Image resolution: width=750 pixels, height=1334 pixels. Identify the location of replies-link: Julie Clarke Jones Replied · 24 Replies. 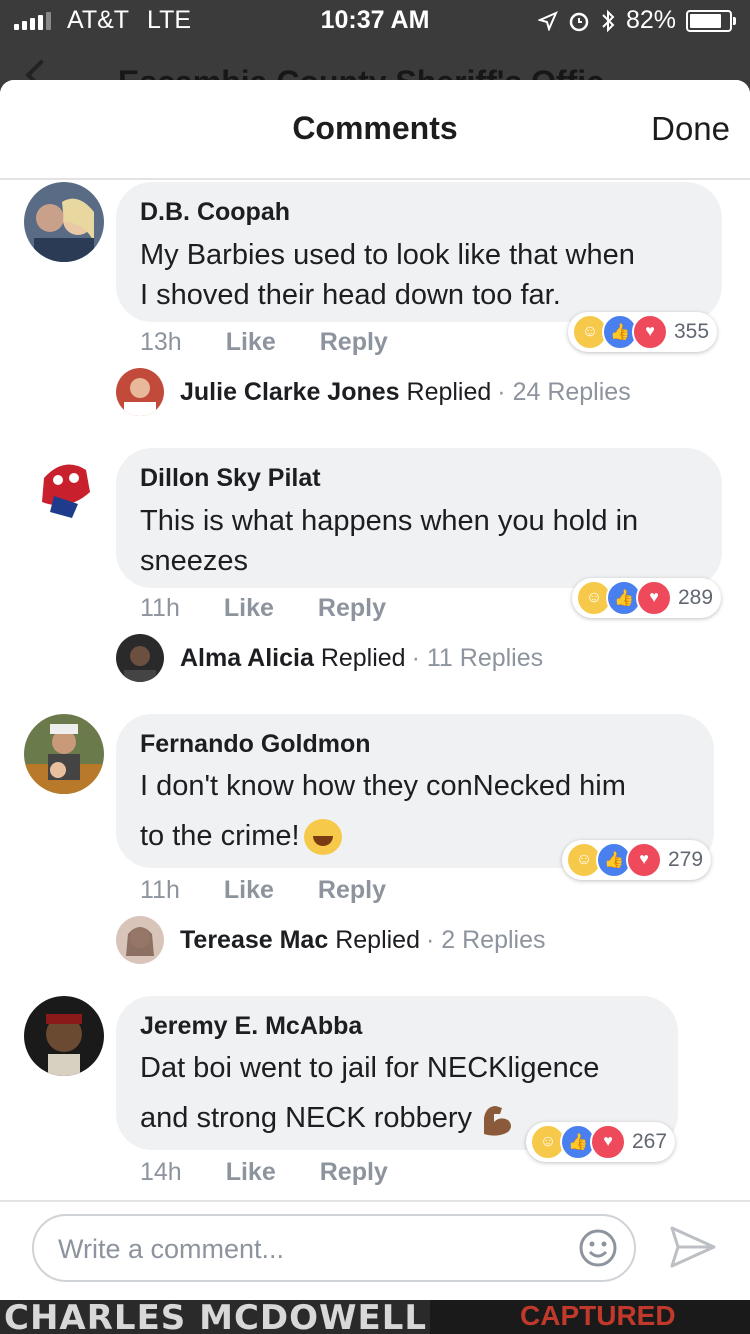
(373, 392).